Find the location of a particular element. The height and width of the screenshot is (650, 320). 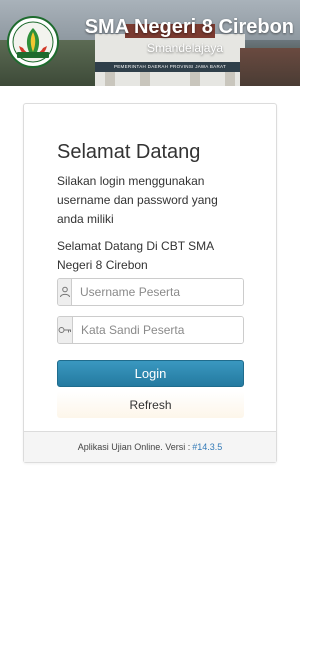

card-footer: Aplikasi Ujian Online. Versi : #14.3.5 is located at coordinates (150, 446).